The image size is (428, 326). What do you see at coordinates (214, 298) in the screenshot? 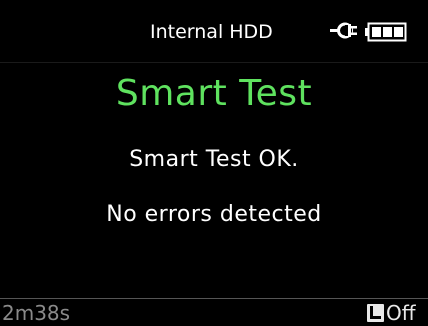
I see `footer-divider` at bounding box center [214, 298].